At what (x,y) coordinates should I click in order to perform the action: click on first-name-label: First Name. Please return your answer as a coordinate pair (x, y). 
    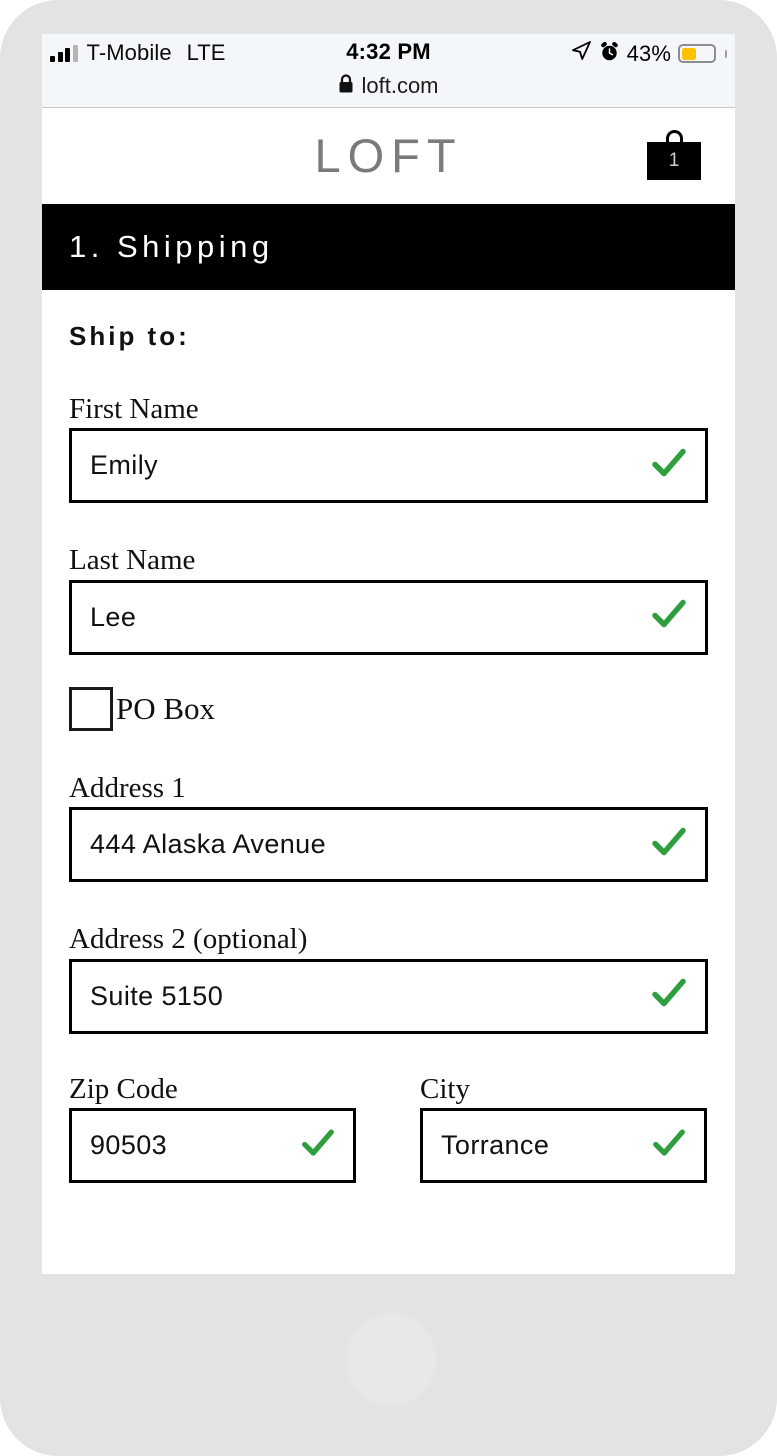
    Looking at the image, I should click on (134, 409).